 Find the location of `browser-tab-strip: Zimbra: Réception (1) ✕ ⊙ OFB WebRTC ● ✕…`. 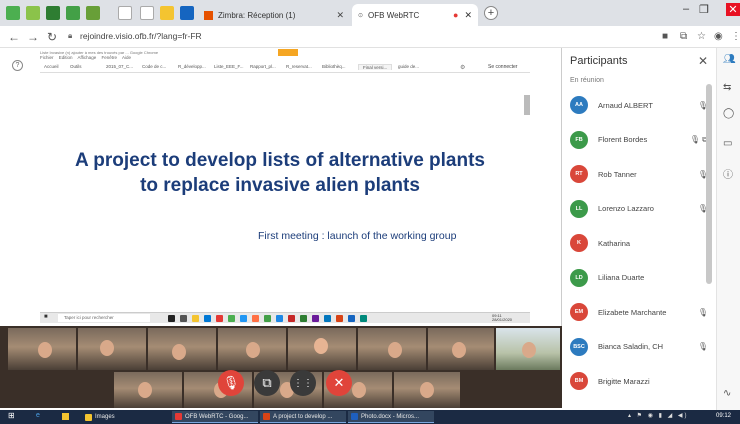

browser-tab-strip: Zimbra: Réception (1) ✕ ⊙ OFB WebRTC ● ✕… is located at coordinates (370, 13).